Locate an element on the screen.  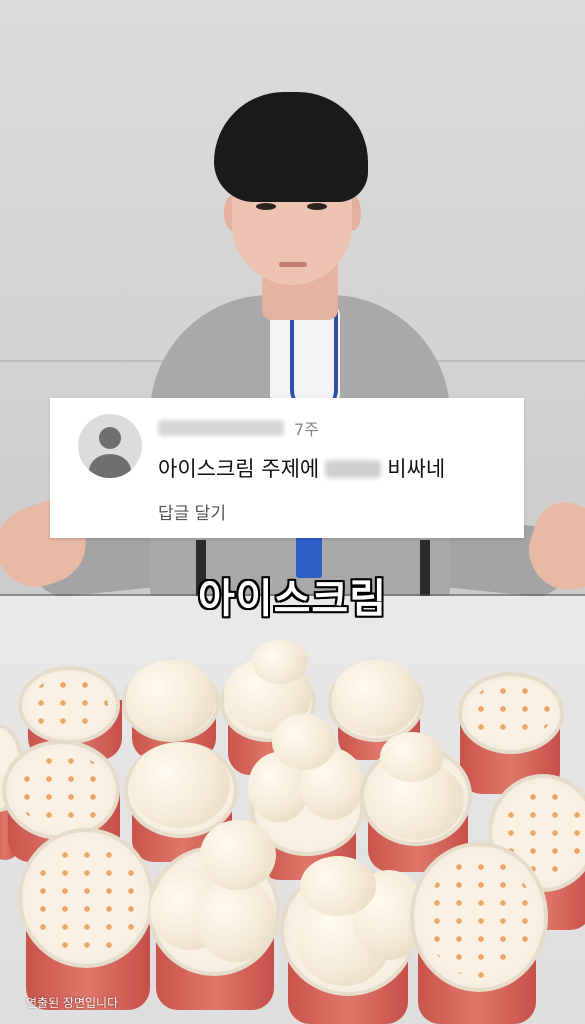
disclaimer-text: 연출된 장면입니다 is located at coordinates (72, 1003).